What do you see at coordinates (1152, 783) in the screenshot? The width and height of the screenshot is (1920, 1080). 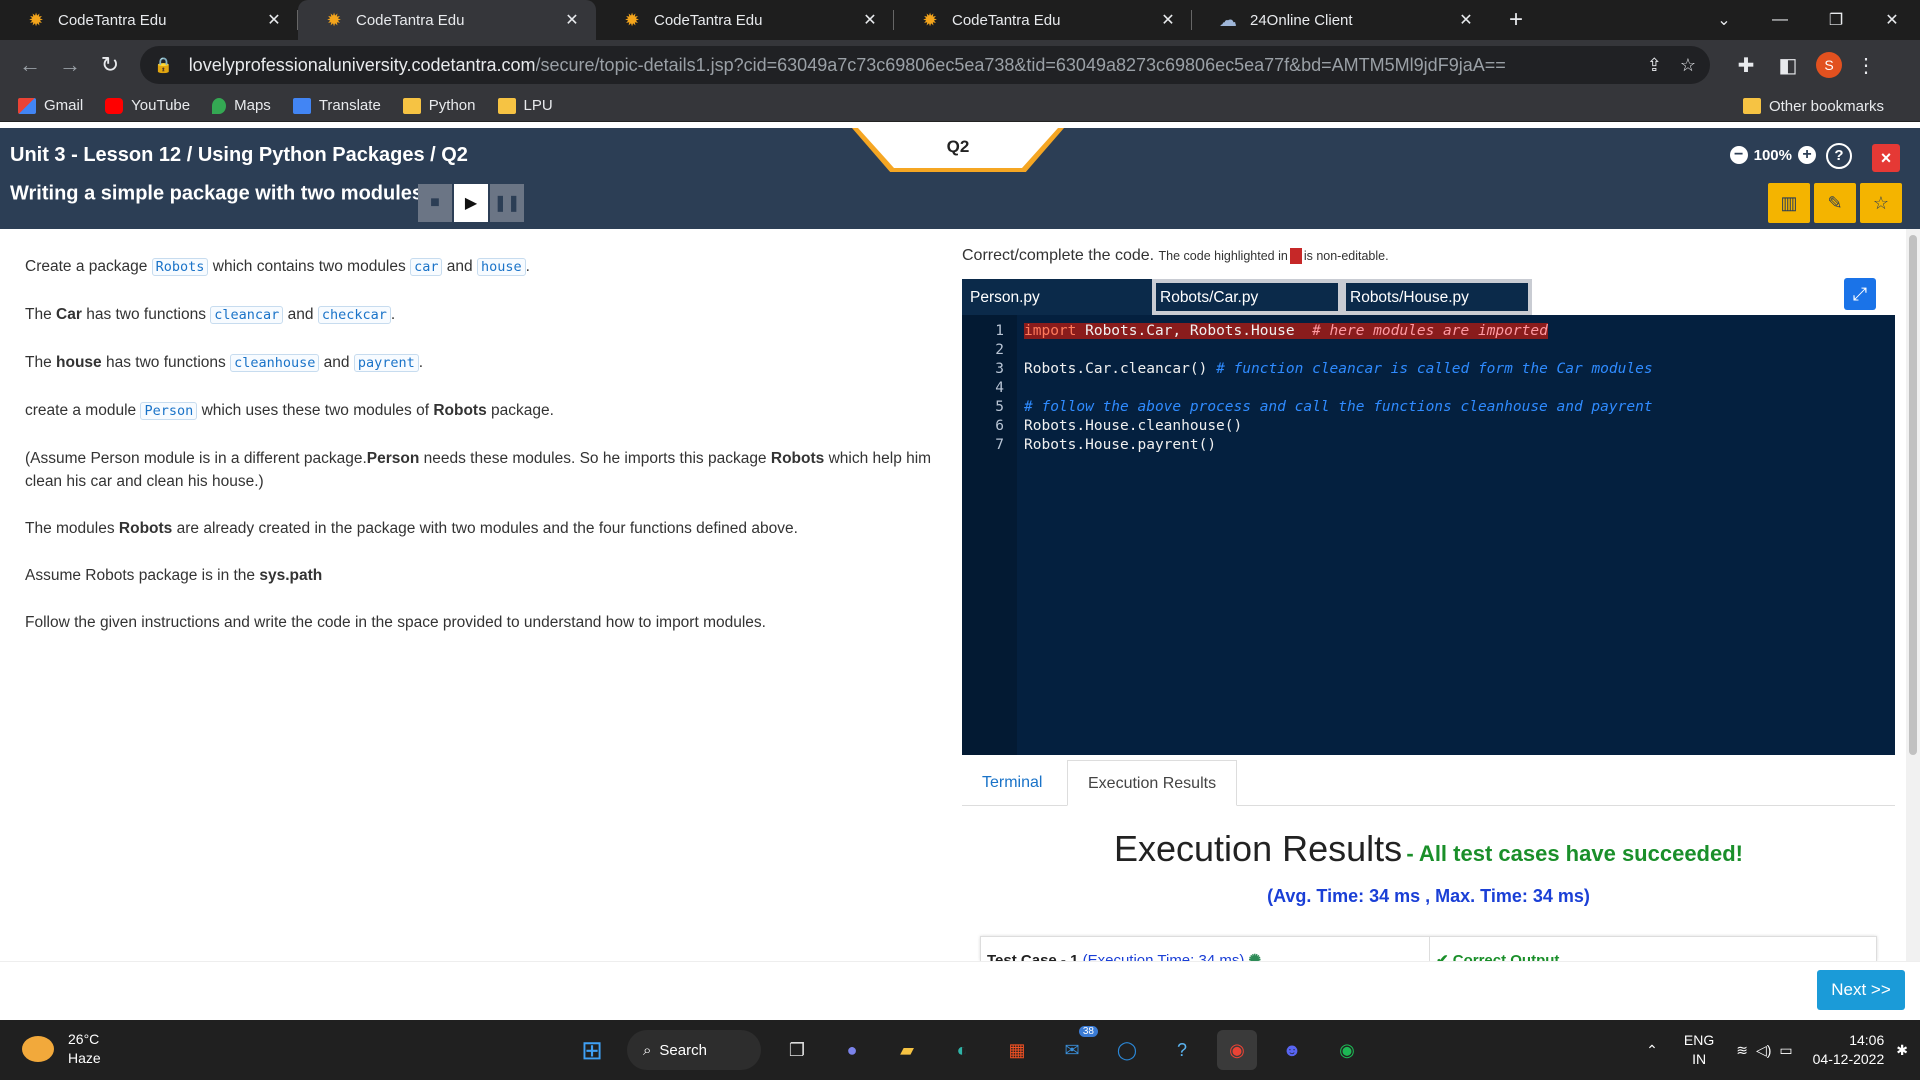 I see `tab-execution-results: Execution Results` at bounding box center [1152, 783].